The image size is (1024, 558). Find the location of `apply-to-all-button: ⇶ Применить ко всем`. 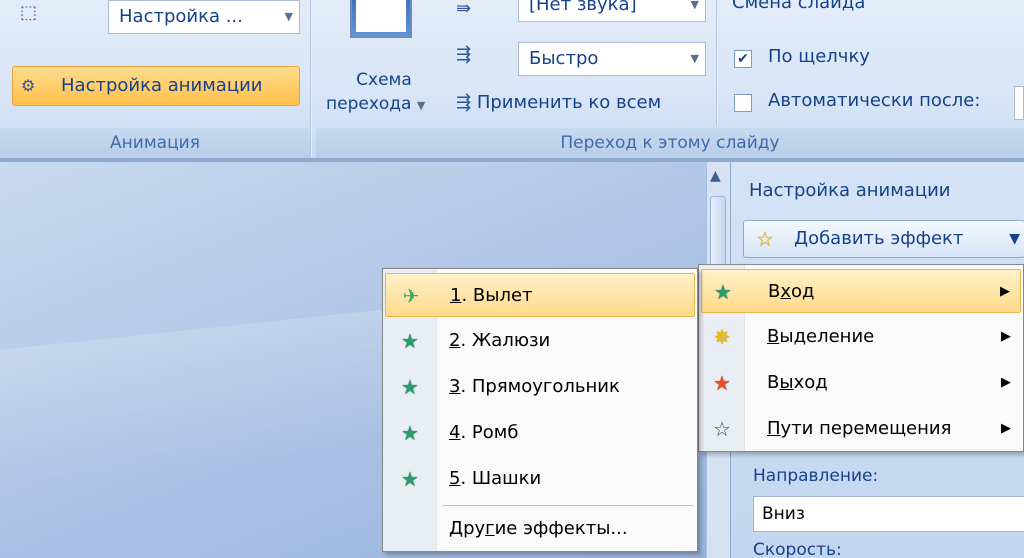

apply-to-all-button: ⇶ Применить ко всем is located at coordinates (558, 102).